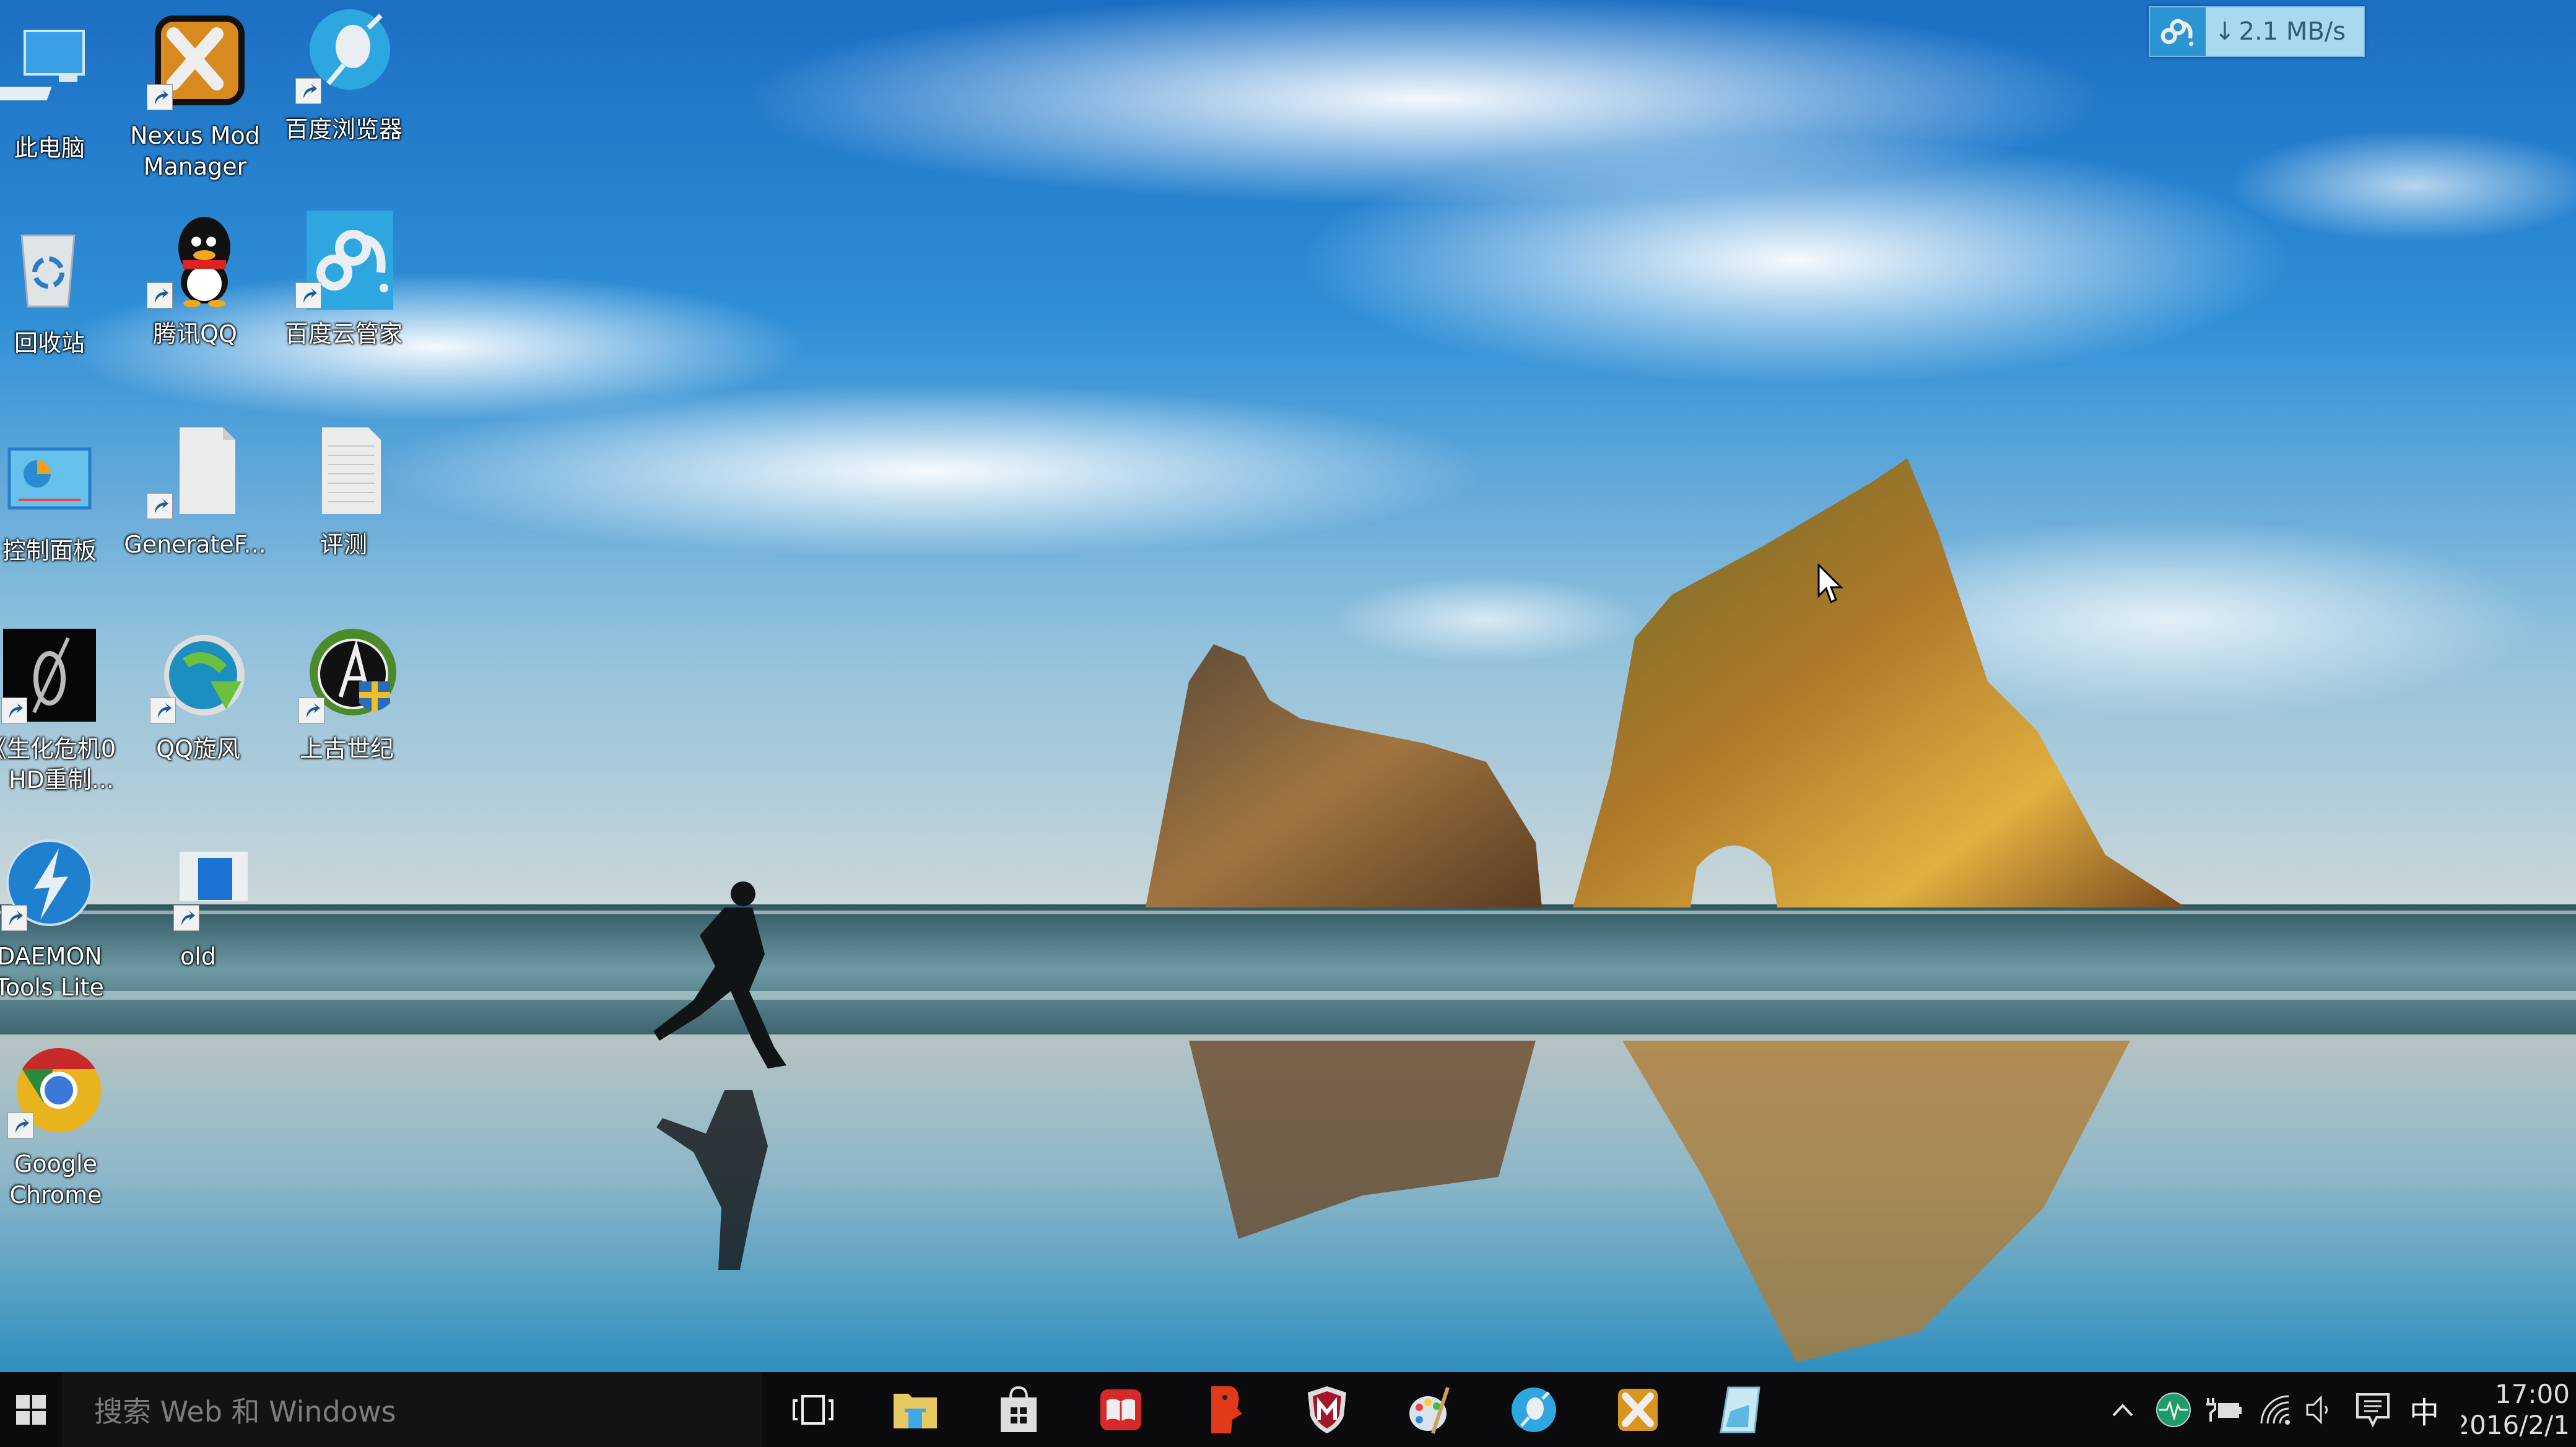 This screenshot has height=1447, width=2576. I want to click on desktop-icon-recycle-bin: 回收站, so click(62, 290).